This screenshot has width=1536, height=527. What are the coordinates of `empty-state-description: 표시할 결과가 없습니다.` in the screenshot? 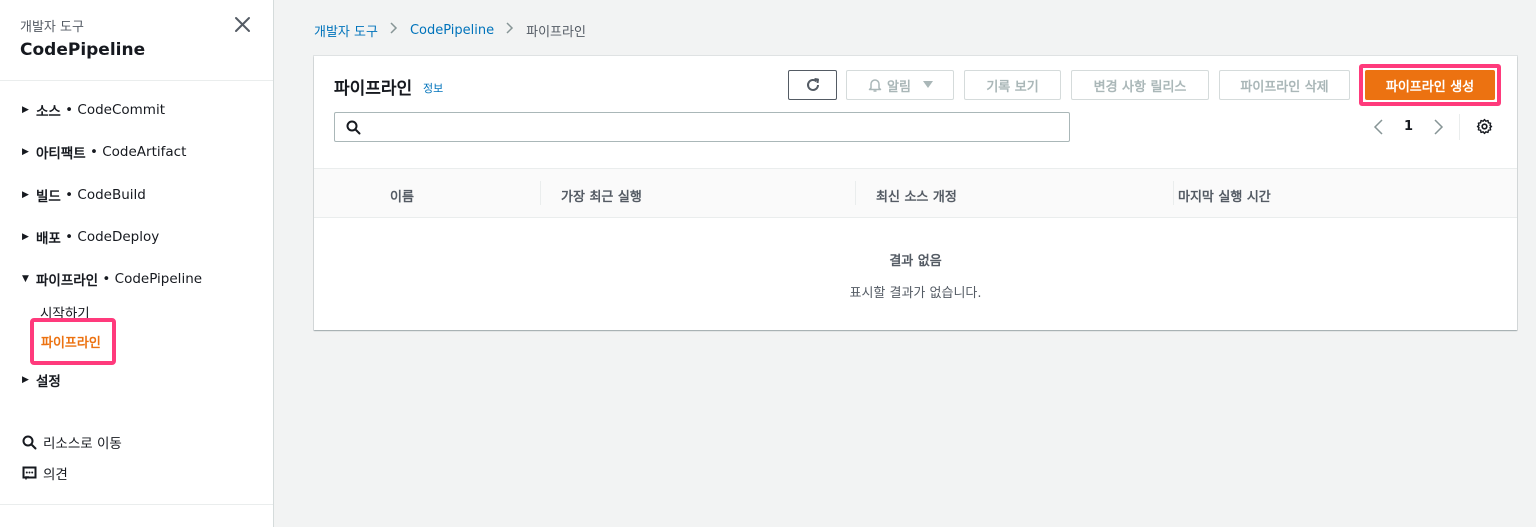 It's located at (915, 293).